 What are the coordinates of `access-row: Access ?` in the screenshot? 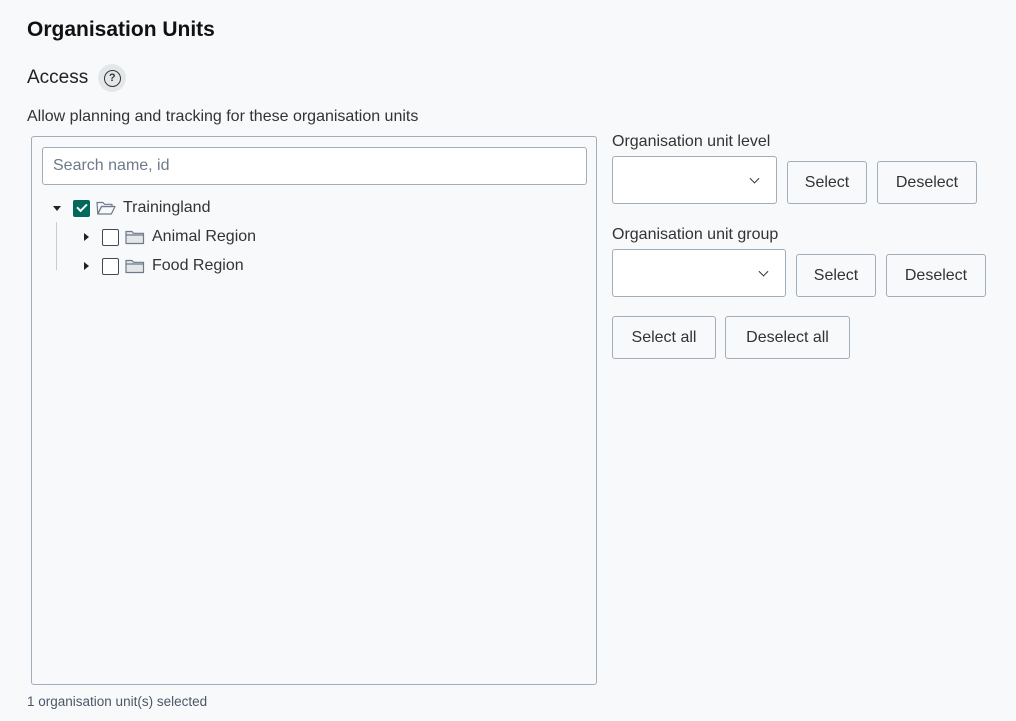 It's located at (77, 78).